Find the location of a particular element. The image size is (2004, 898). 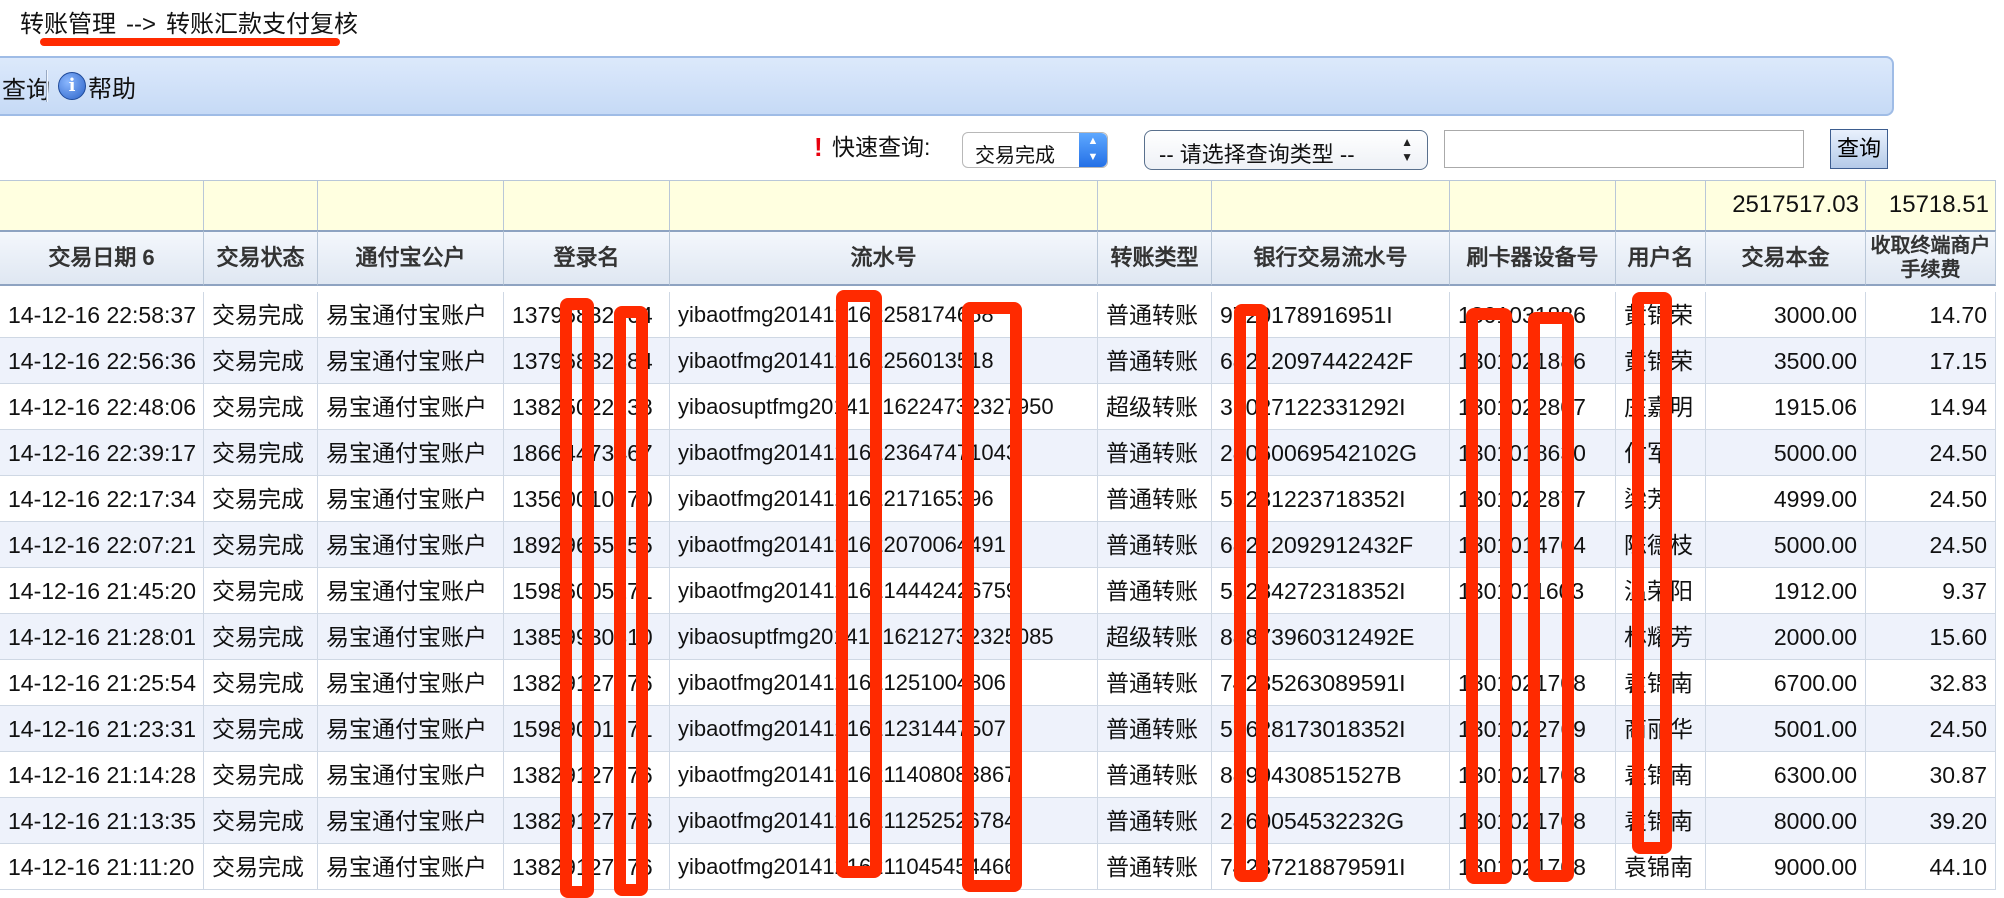

column-header-type: 转账类型 is located at coordinates (1155, 258).